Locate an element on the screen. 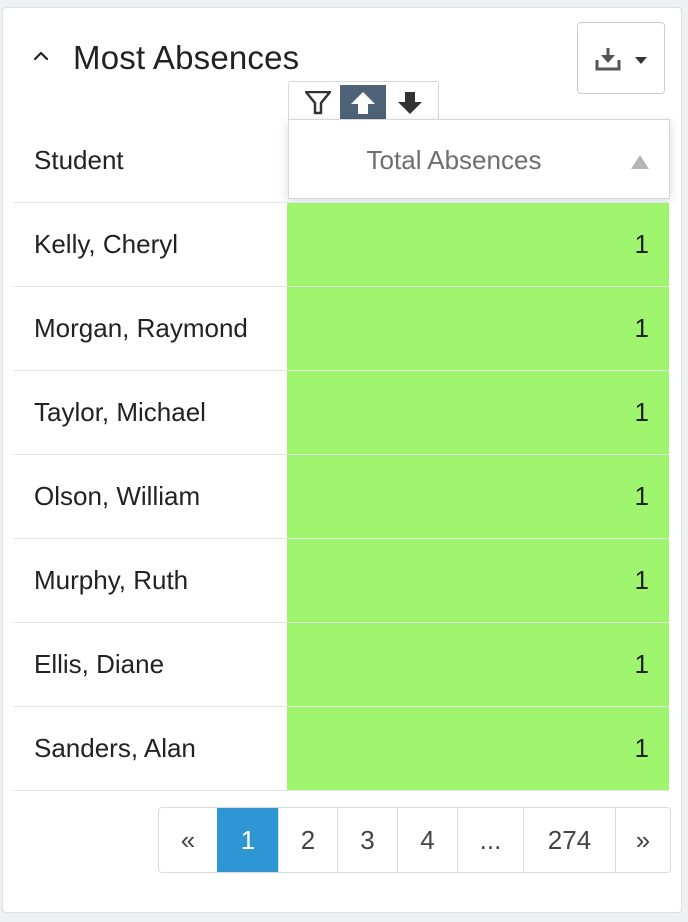  student-name: Sanders, Alan is located at coordinates (115, 748).